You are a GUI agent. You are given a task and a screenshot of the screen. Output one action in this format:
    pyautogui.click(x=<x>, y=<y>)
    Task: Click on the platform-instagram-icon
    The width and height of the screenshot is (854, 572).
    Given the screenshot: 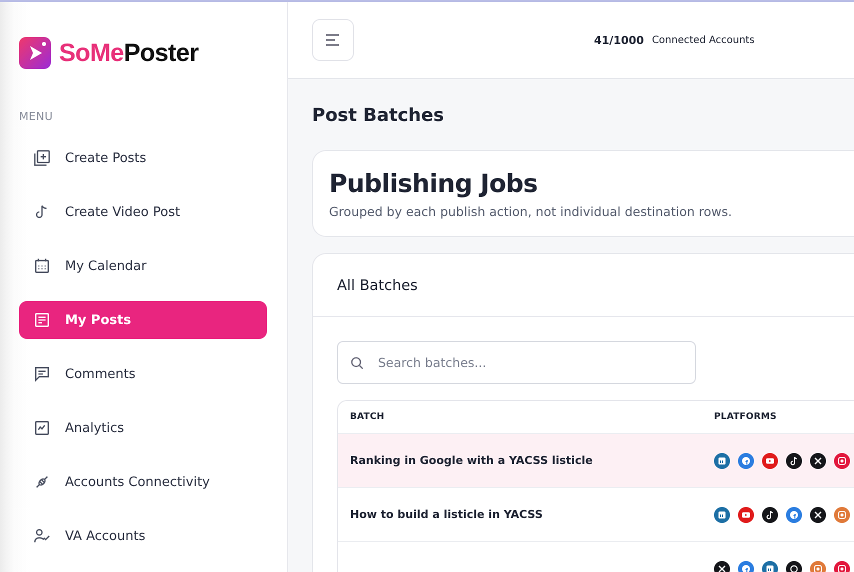 What is the action you would take?
    pyautogui.click(x=842, y=514)
    